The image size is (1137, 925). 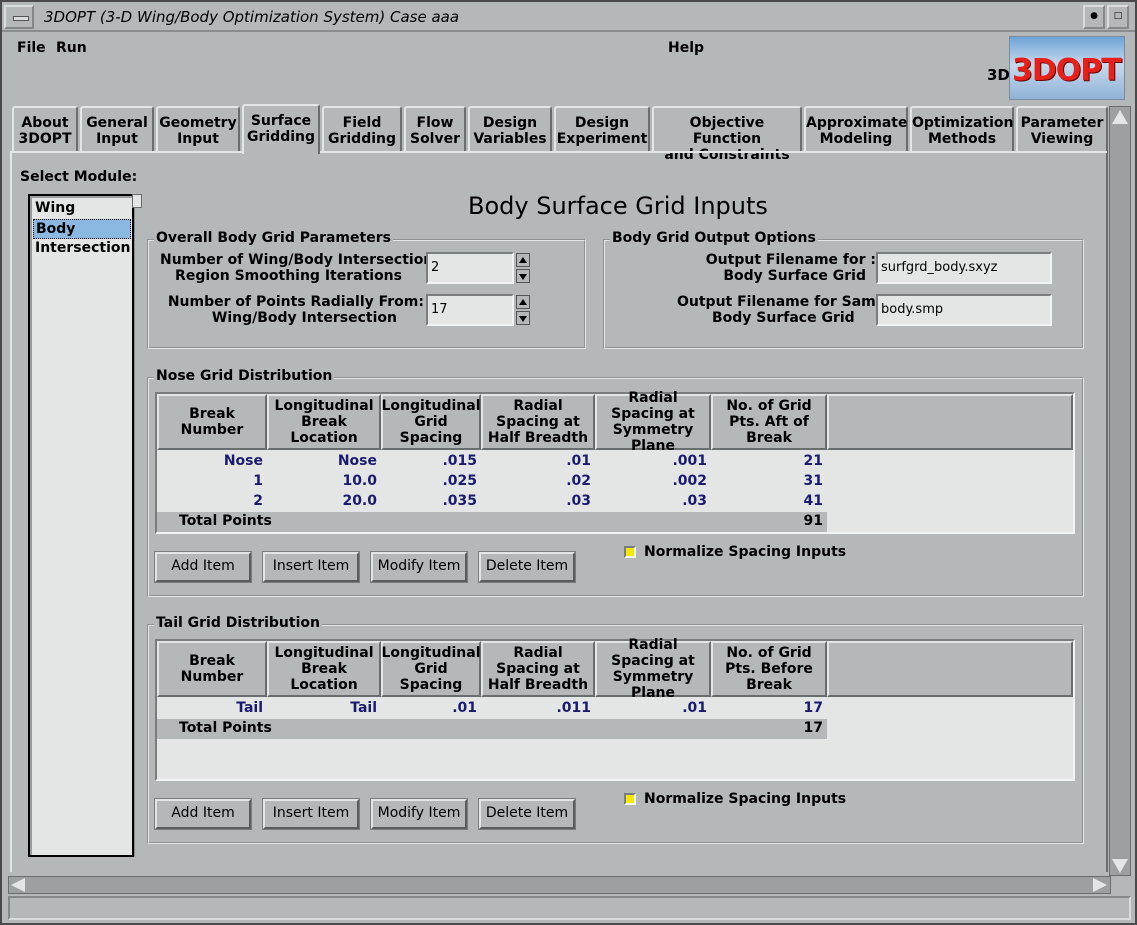 I want to click on tail-normalize-checkbox, so click(x=630, y=799).